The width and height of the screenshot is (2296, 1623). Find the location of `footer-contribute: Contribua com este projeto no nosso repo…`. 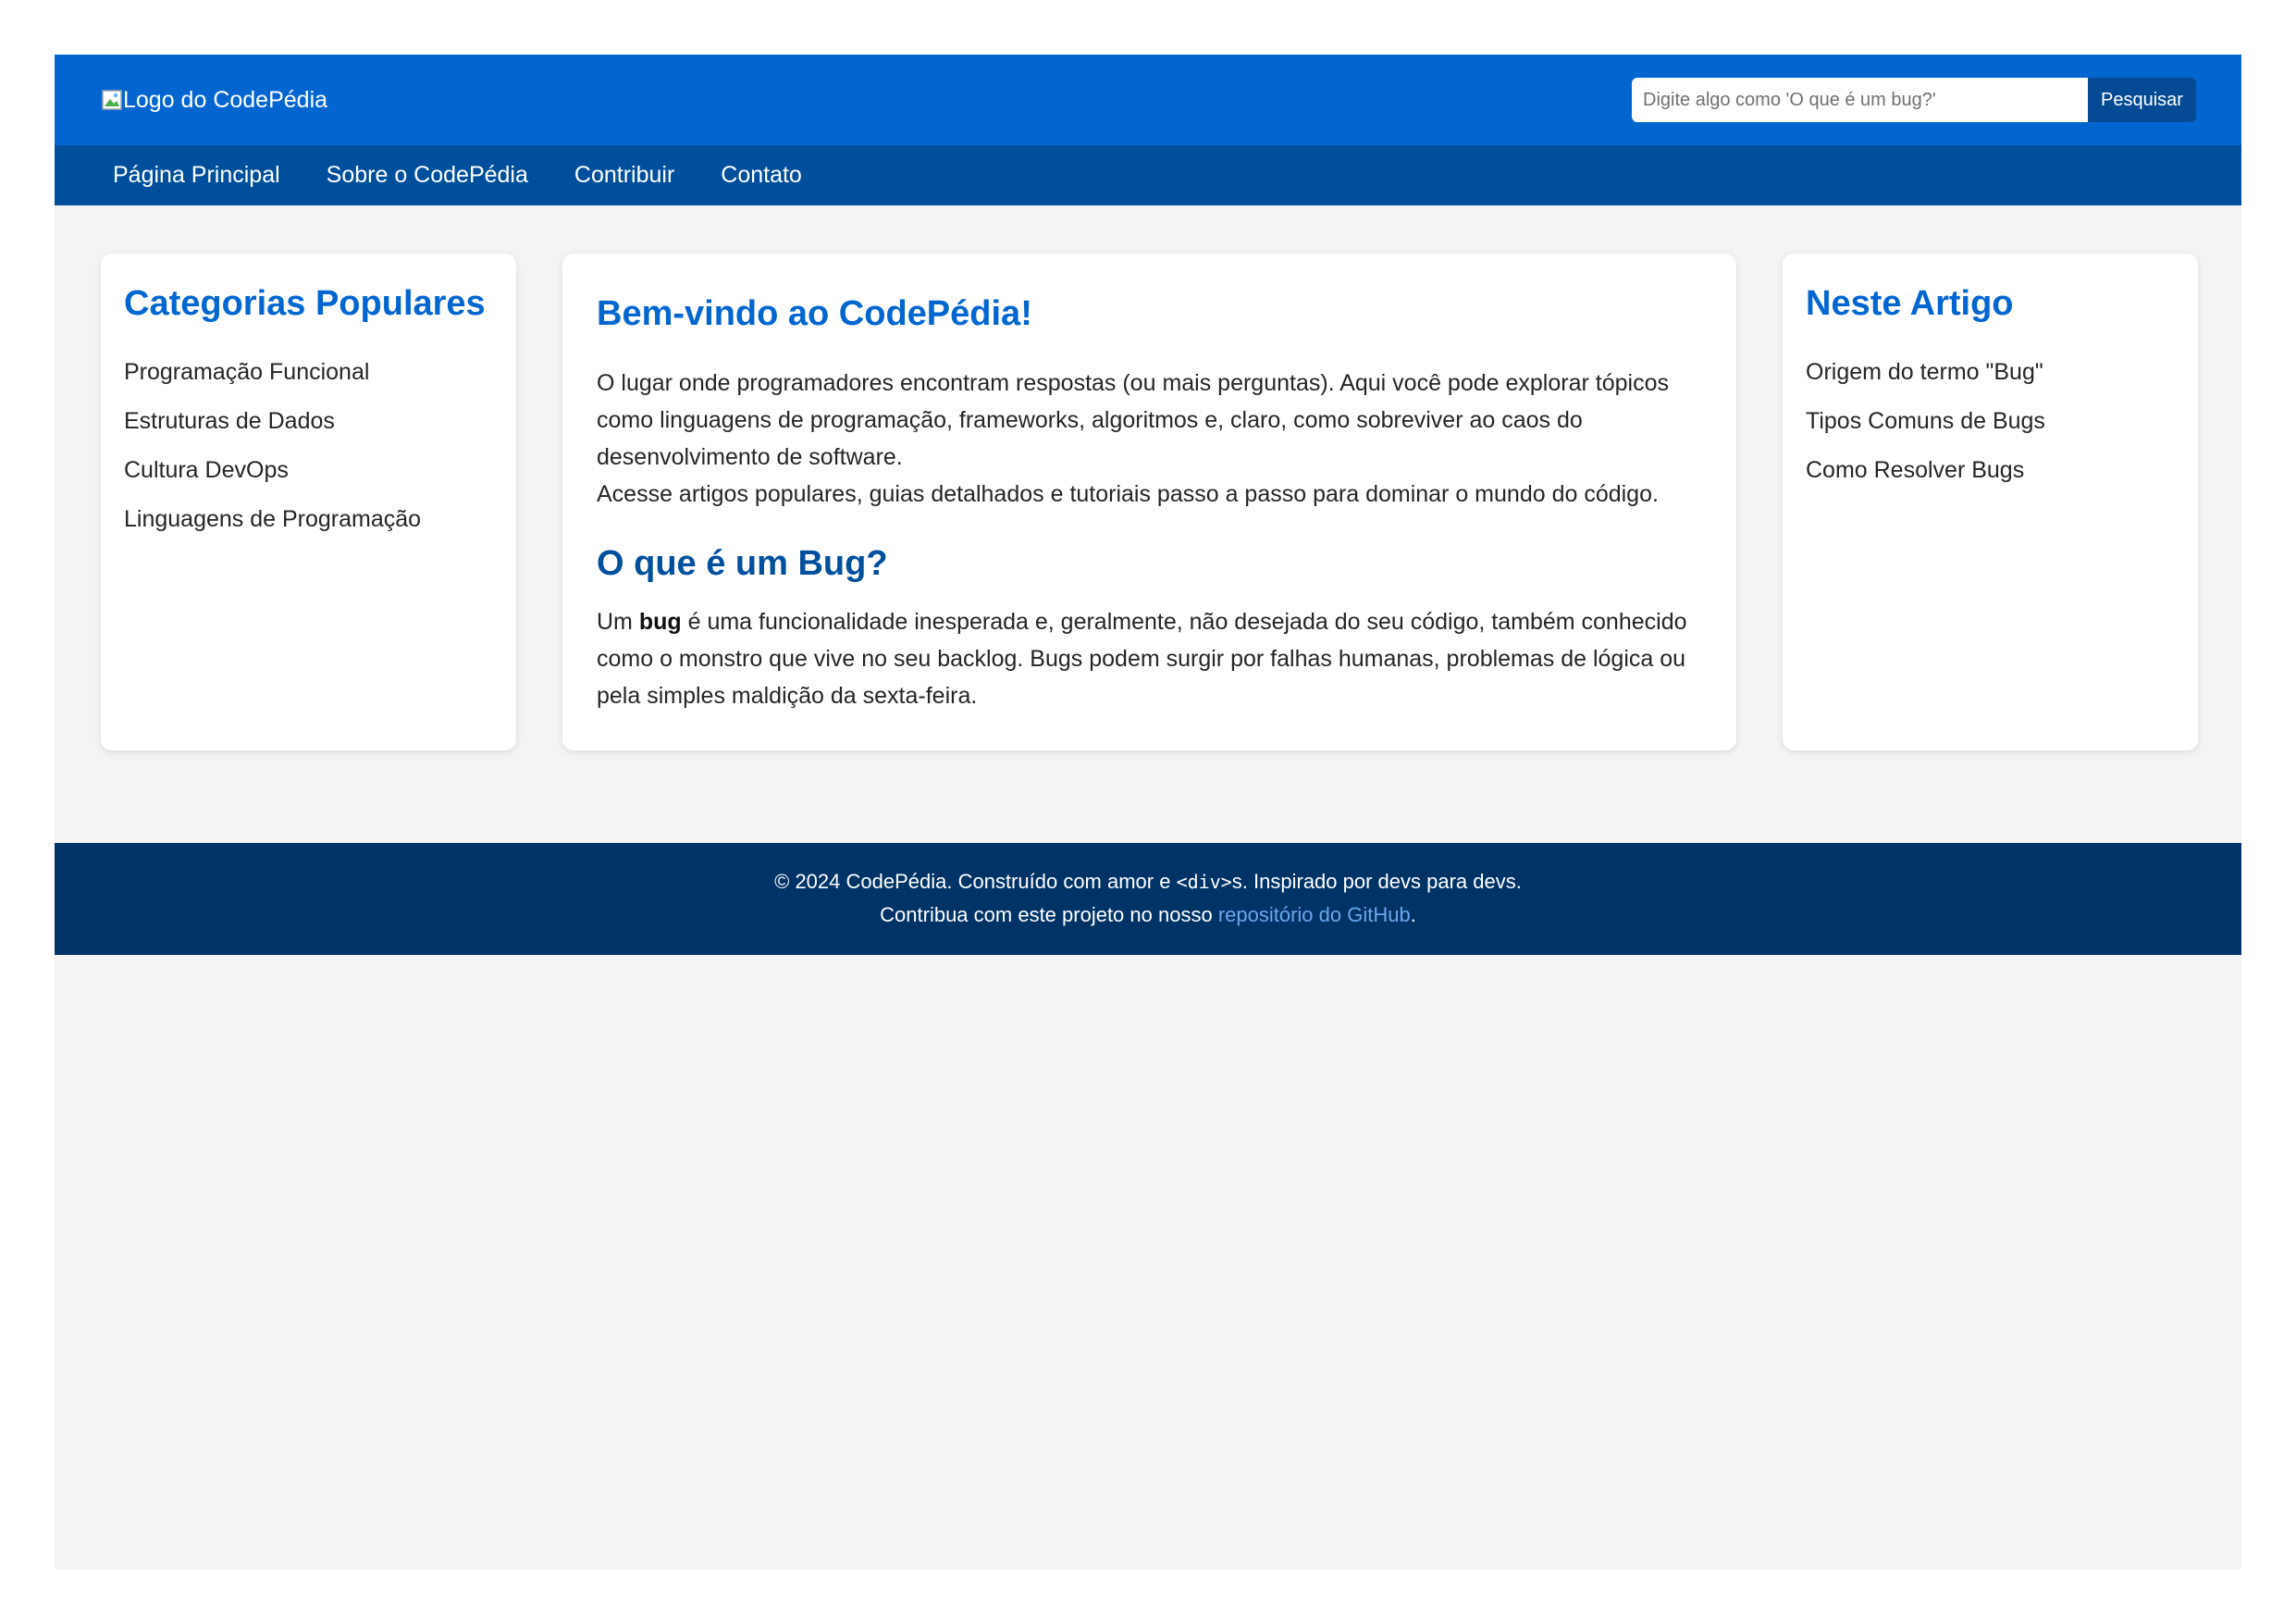

footer-contribute: Contribua com este projeto no nosso repo… is located at coordinates (1148, 915).